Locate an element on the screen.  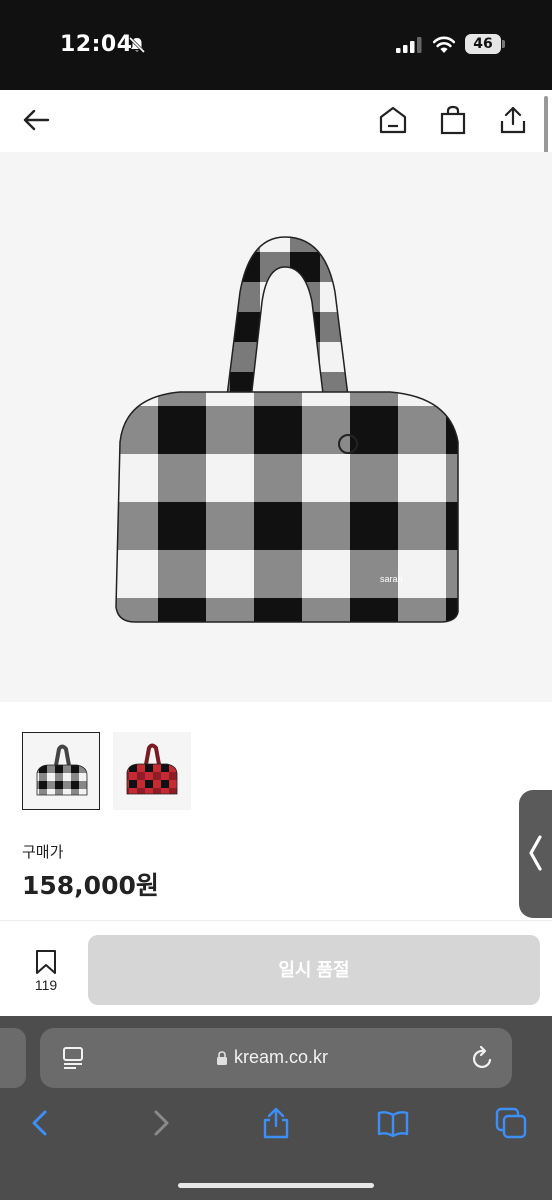
previous-tab-stub is located at coordinates (13, 1058).